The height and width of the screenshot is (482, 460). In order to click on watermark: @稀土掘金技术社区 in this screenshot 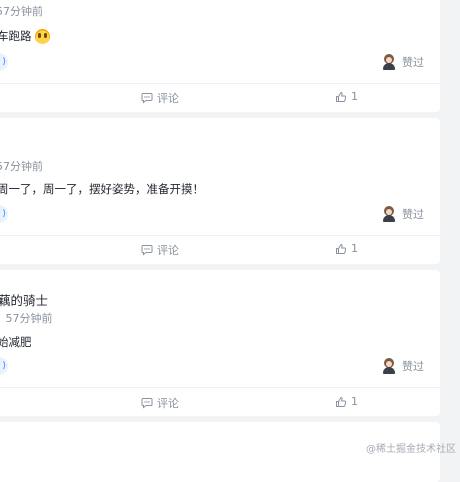, I will do `click(411, 449)`.